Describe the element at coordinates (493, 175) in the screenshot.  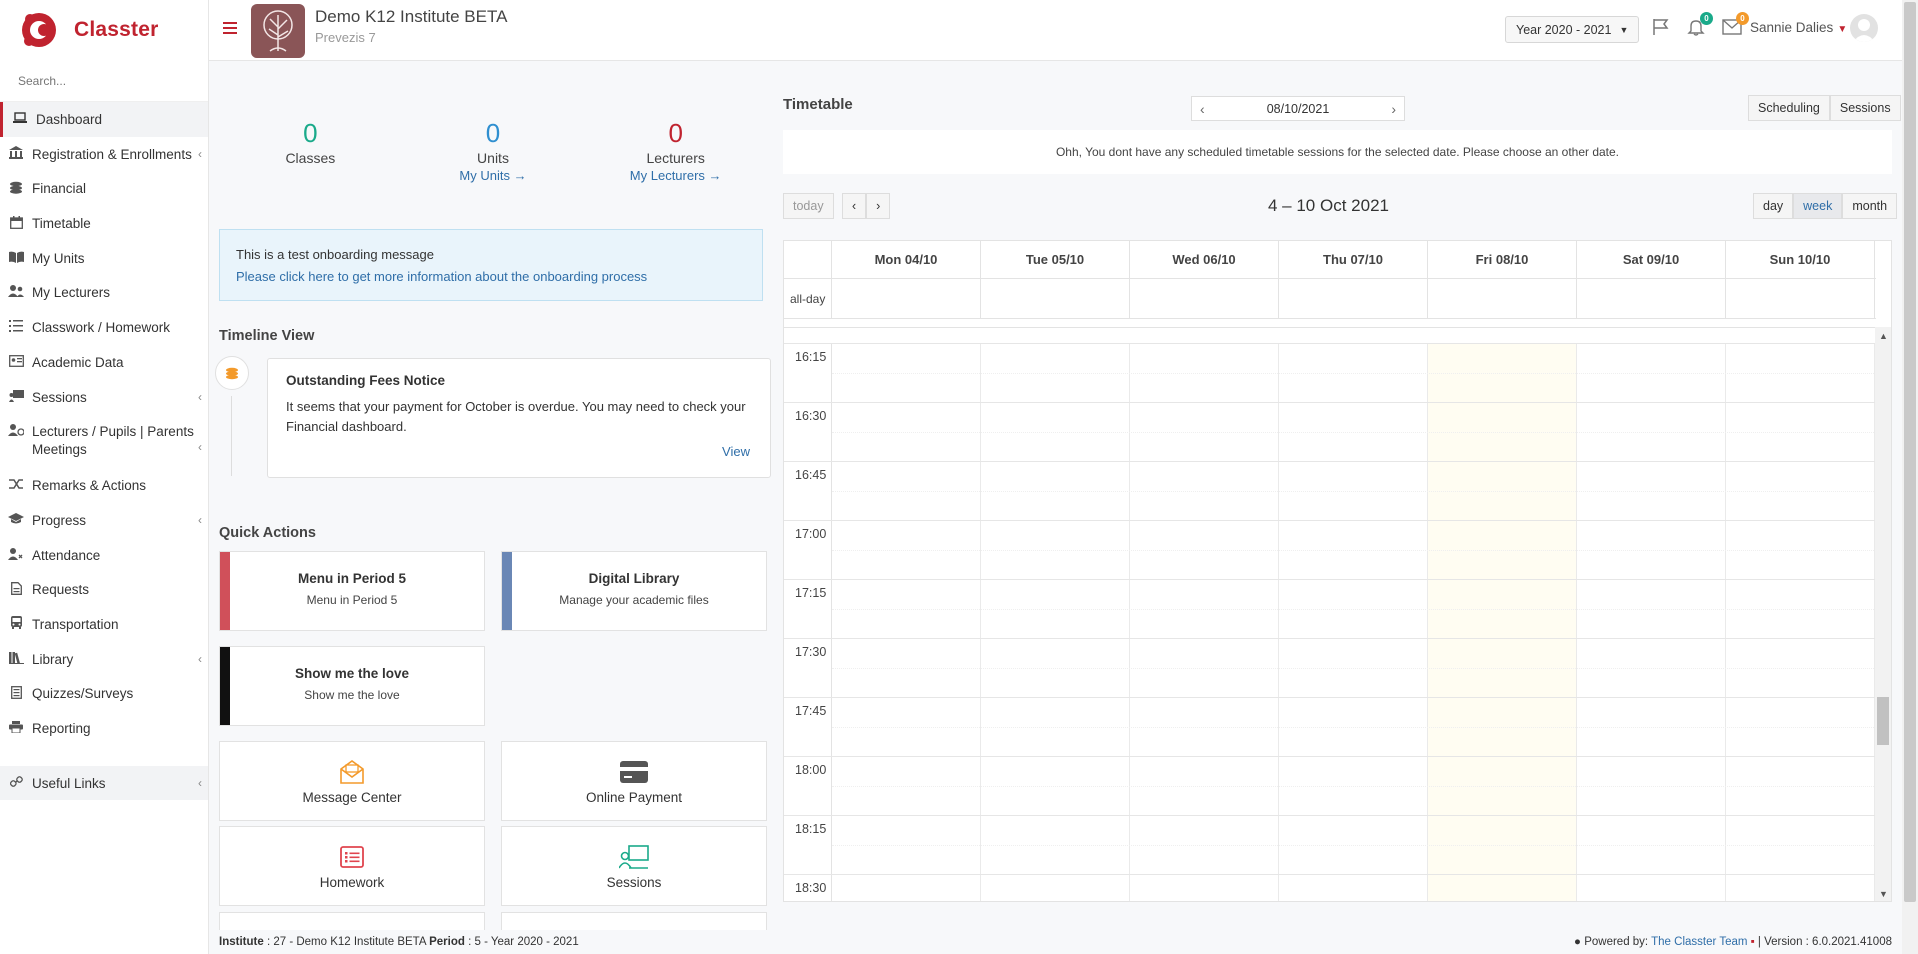
I see `my-units-link: My Units →` at that location.